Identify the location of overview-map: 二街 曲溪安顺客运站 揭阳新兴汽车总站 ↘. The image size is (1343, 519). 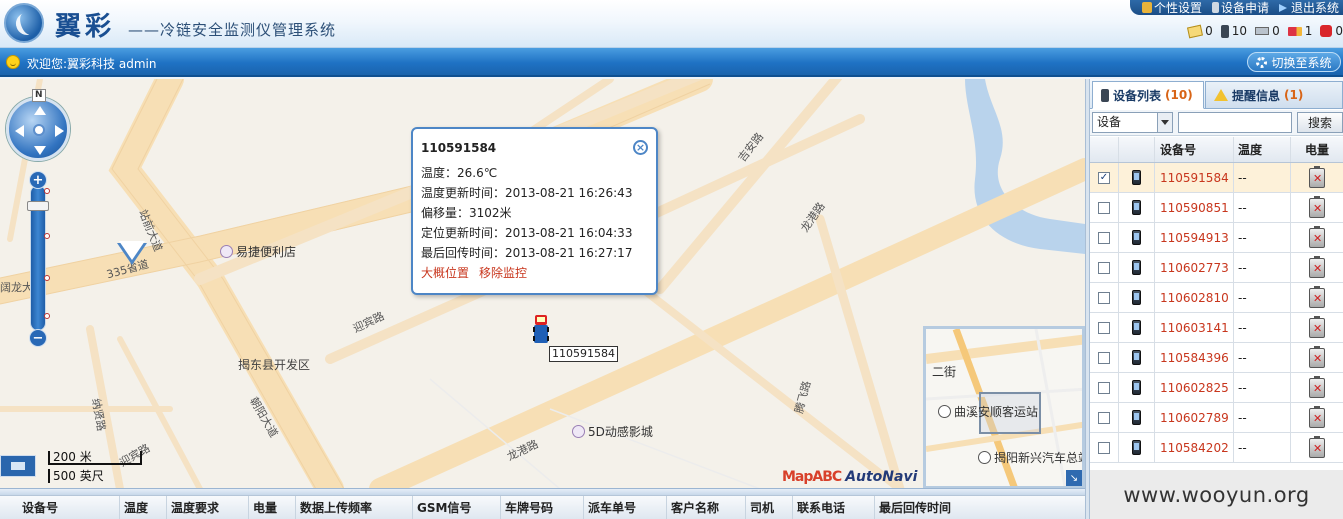
(1004, 407).